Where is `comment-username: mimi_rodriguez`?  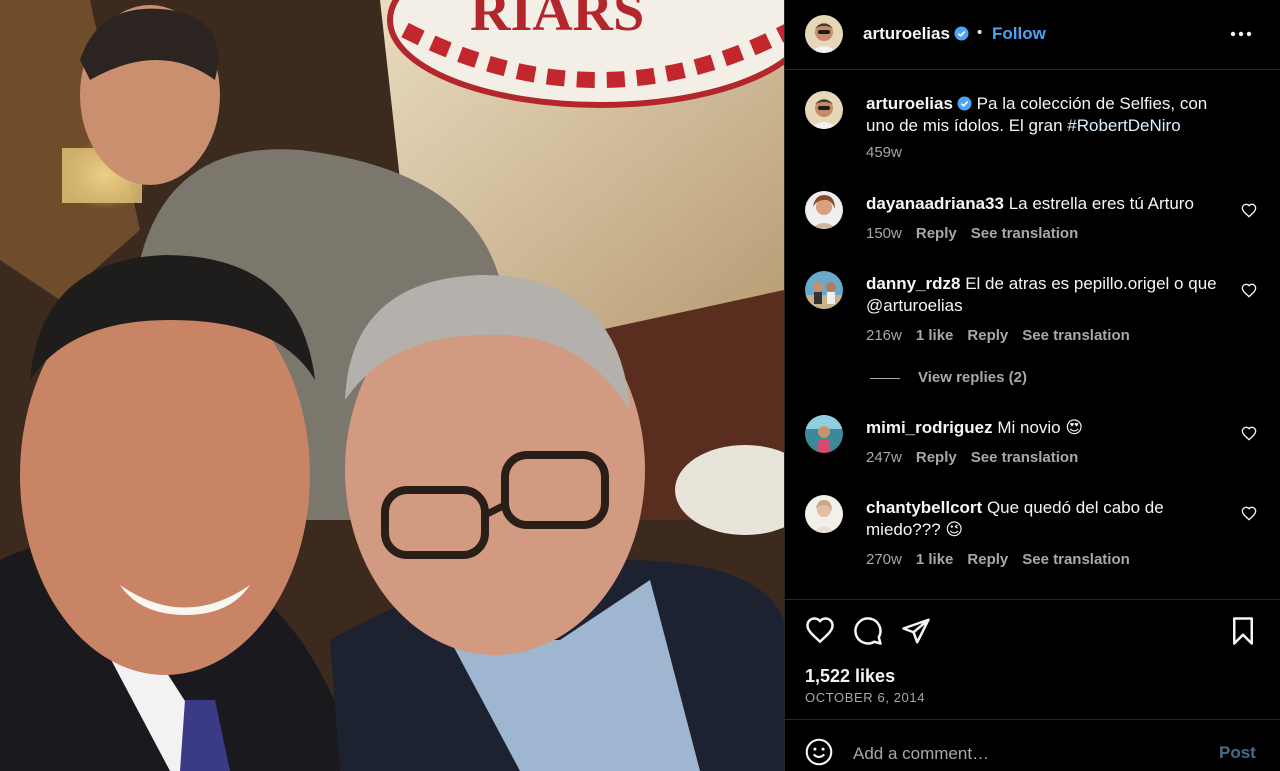
comment-username: mimi_rodriguez is located at coordinates (929, 427).